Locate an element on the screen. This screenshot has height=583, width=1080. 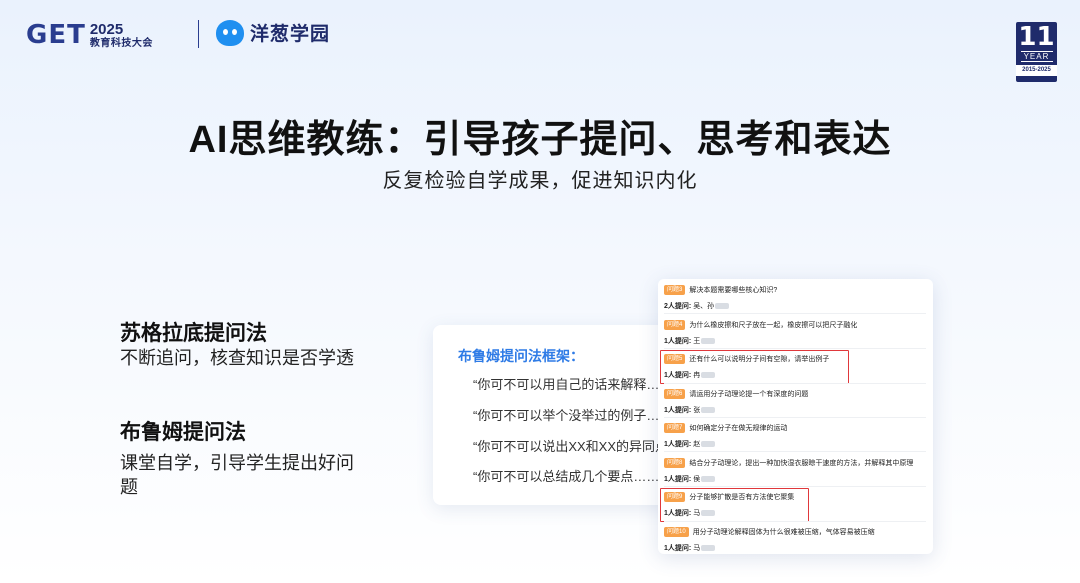
method-title-socratic: 苏格拉底提问法 is located at coordinates (193, 333).